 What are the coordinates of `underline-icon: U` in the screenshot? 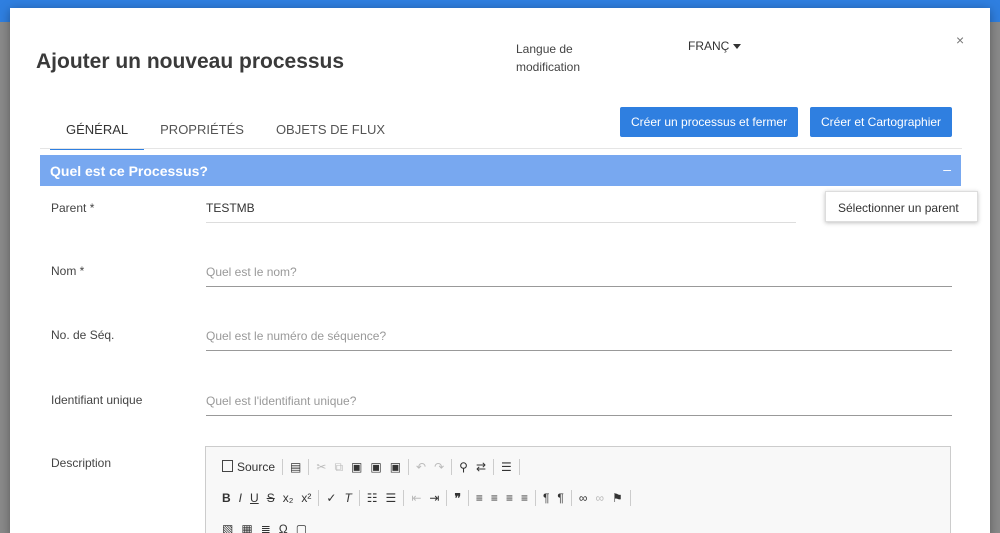 It's located at (254, 498).